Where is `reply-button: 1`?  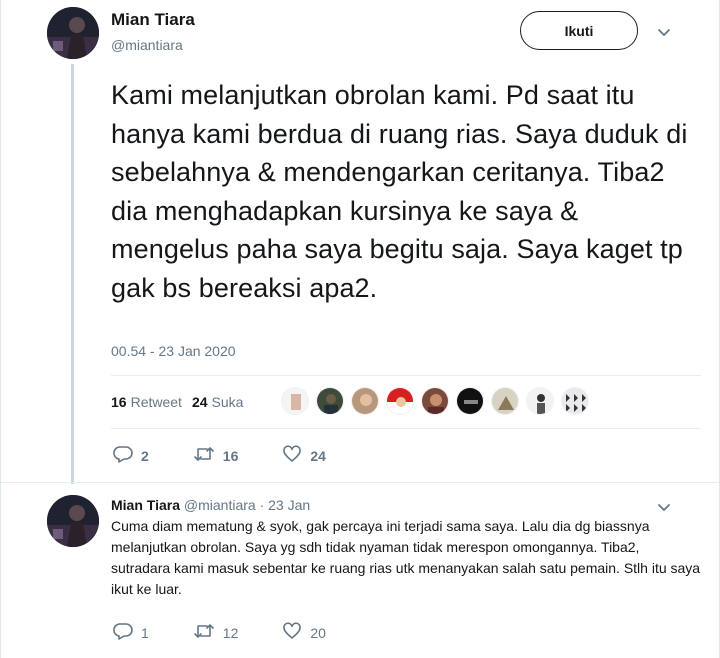
reply-button: 1 is located at coordinates (131, 632).